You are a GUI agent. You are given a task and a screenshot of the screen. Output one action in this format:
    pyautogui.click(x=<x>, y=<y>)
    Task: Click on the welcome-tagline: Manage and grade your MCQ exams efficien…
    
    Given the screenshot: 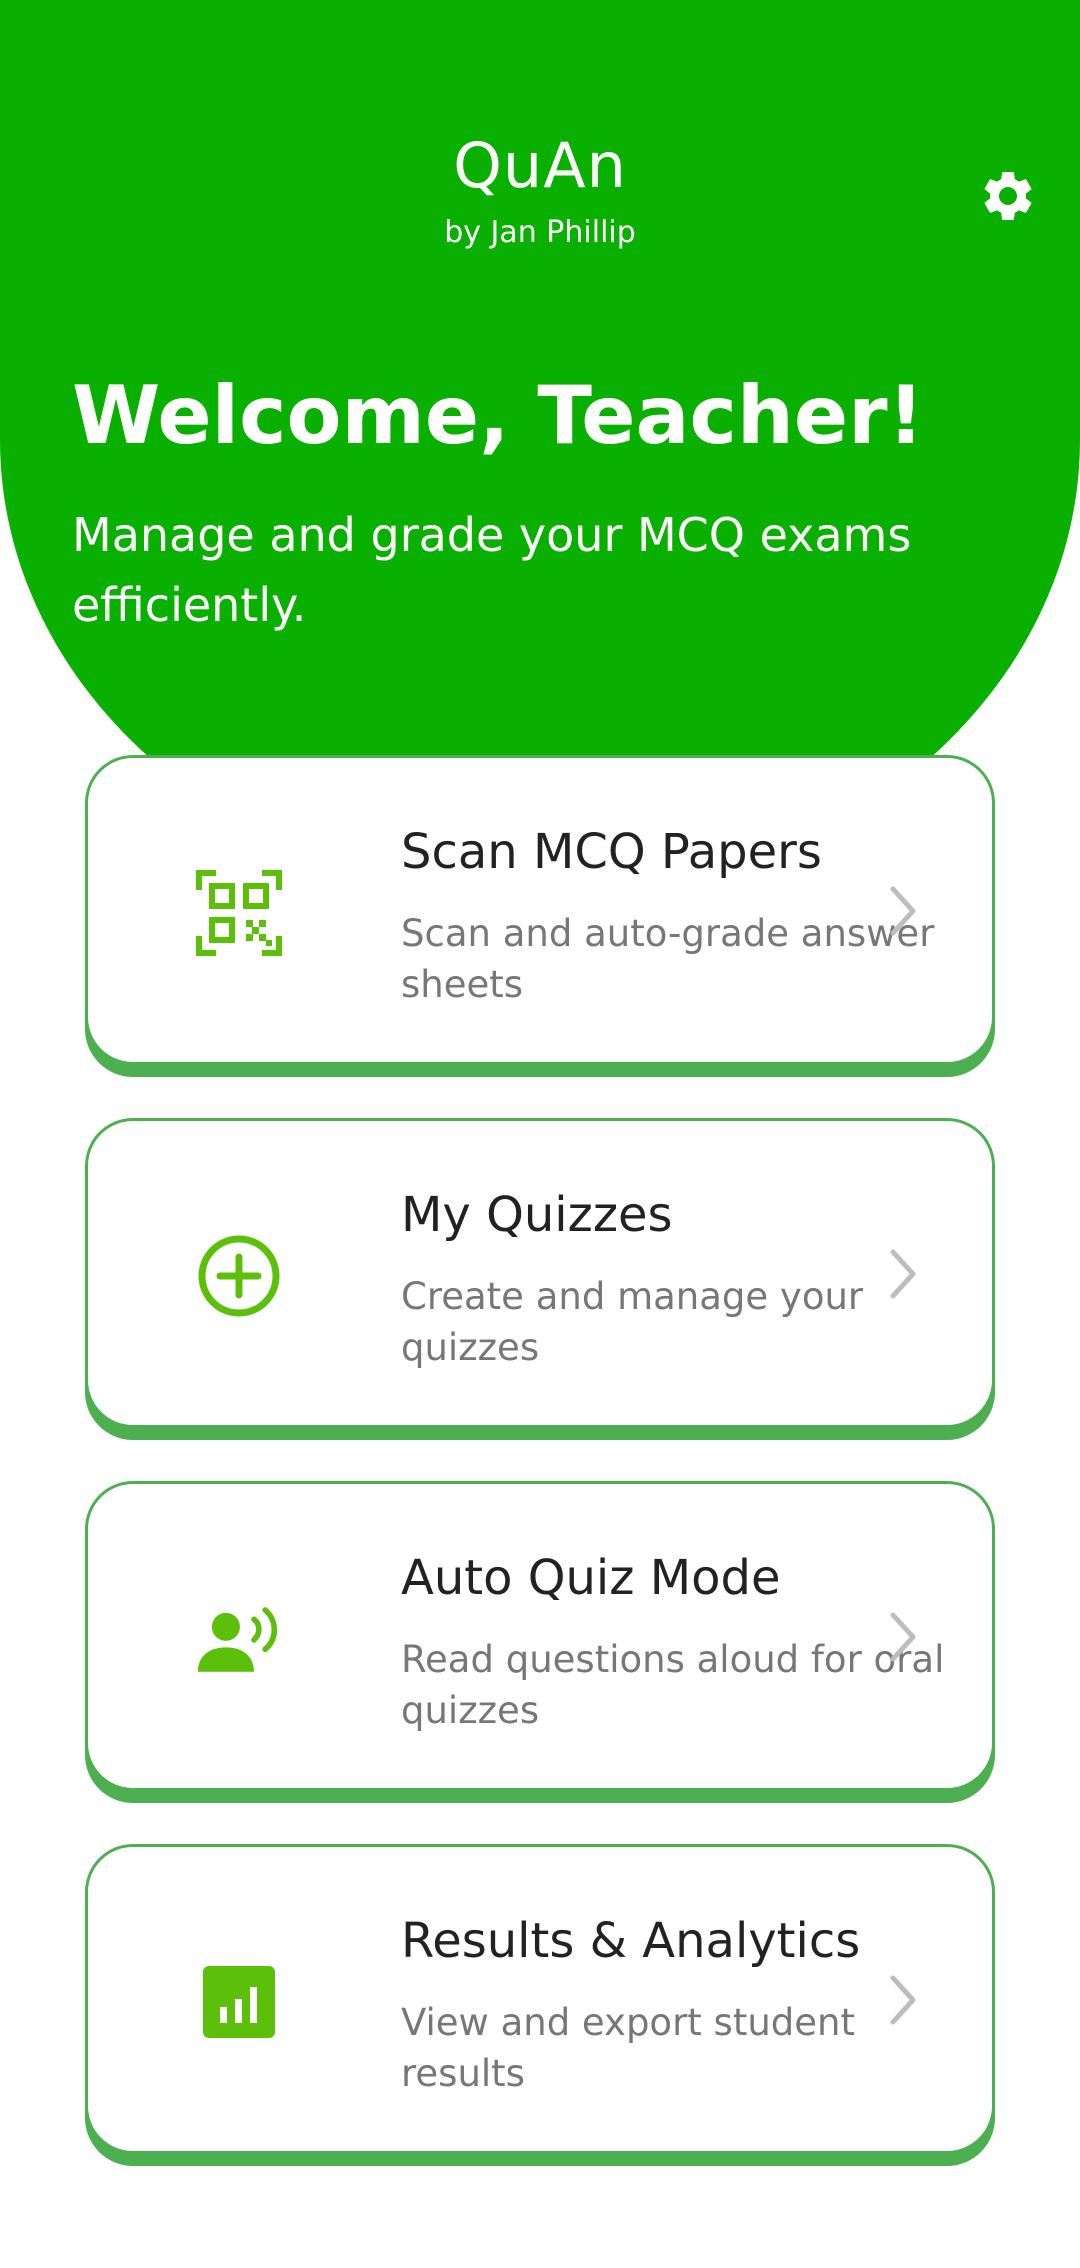 What is the action you would take?
    pyautogui.click(x=492, y=570)
    